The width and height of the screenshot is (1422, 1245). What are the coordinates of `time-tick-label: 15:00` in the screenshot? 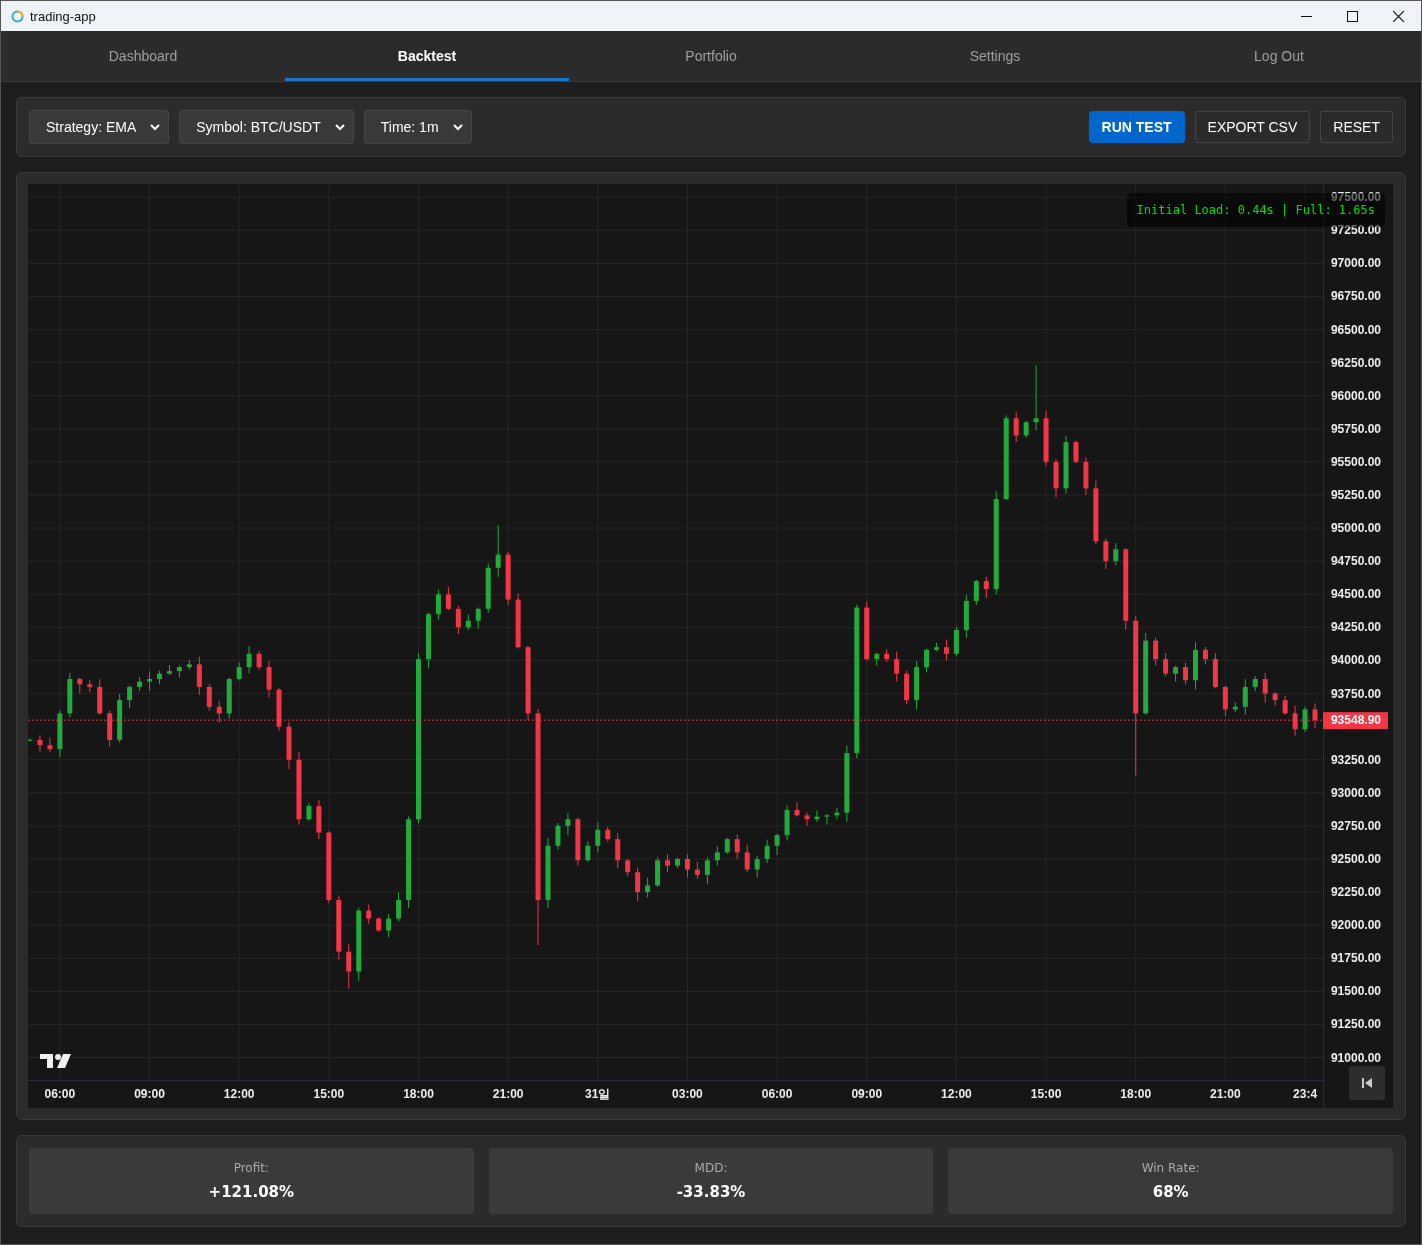 It's located at (1046, 1094).